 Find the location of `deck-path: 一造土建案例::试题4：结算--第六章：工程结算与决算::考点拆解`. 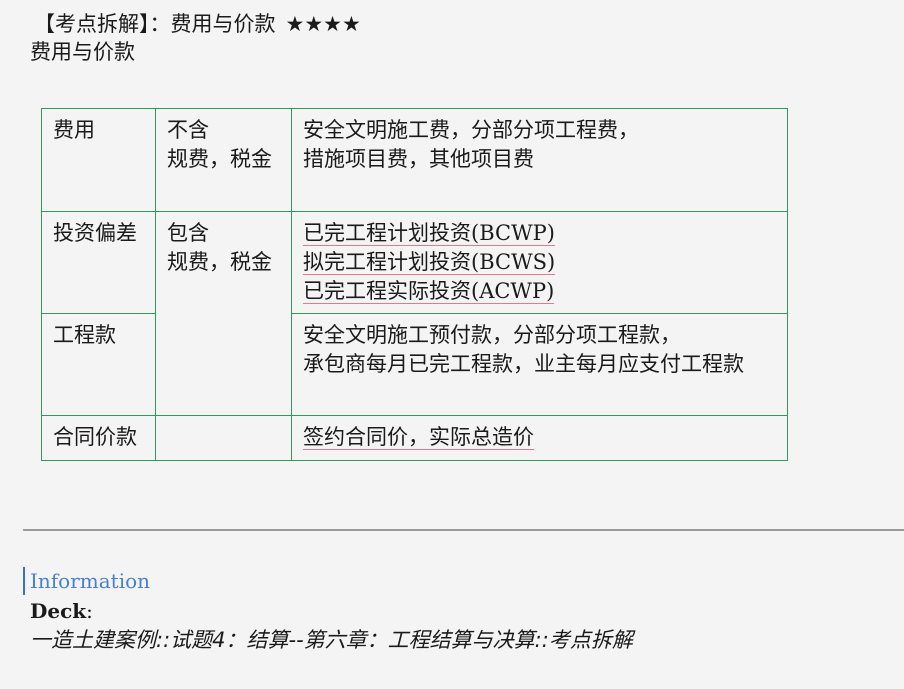

deck-path: 一造土建案例::试题4：结算--第六章：工程结算与决算::考点拆解 is located at coordinates (331, 640).